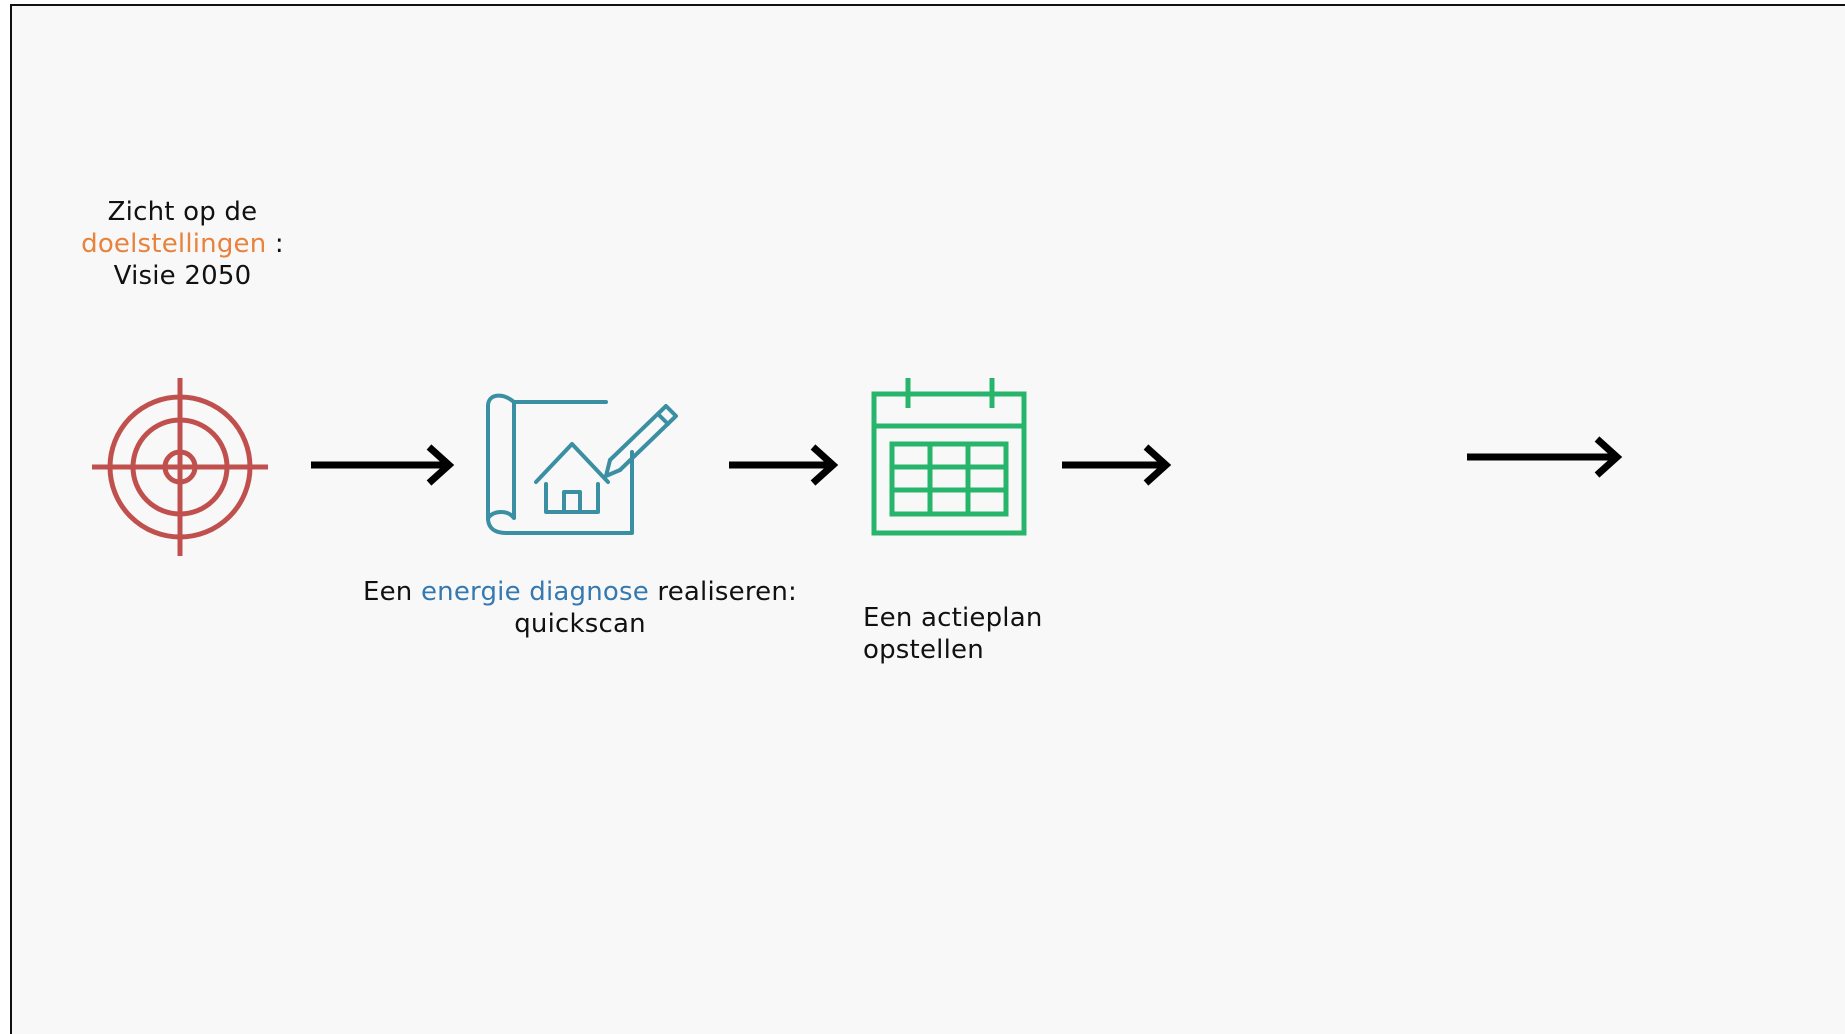  What do you see at coordinates (582, 464) in the screenshot?
I see `blueprint-house-pencil-icon` at bounding box center [582, 464].